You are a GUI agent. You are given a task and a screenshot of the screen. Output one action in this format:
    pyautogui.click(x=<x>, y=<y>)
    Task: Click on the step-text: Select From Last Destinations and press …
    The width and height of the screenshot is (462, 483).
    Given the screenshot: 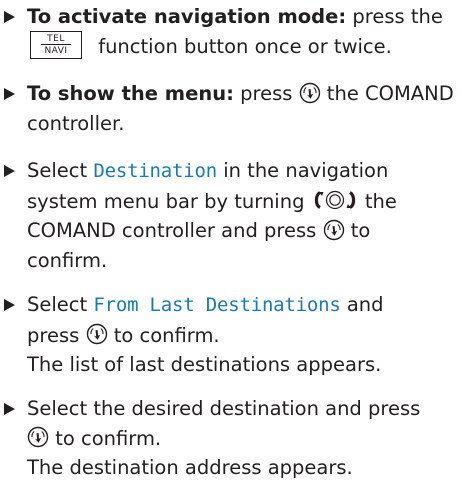 What is the action you would take?
    pyautogui.click(x=205, y=334)
    